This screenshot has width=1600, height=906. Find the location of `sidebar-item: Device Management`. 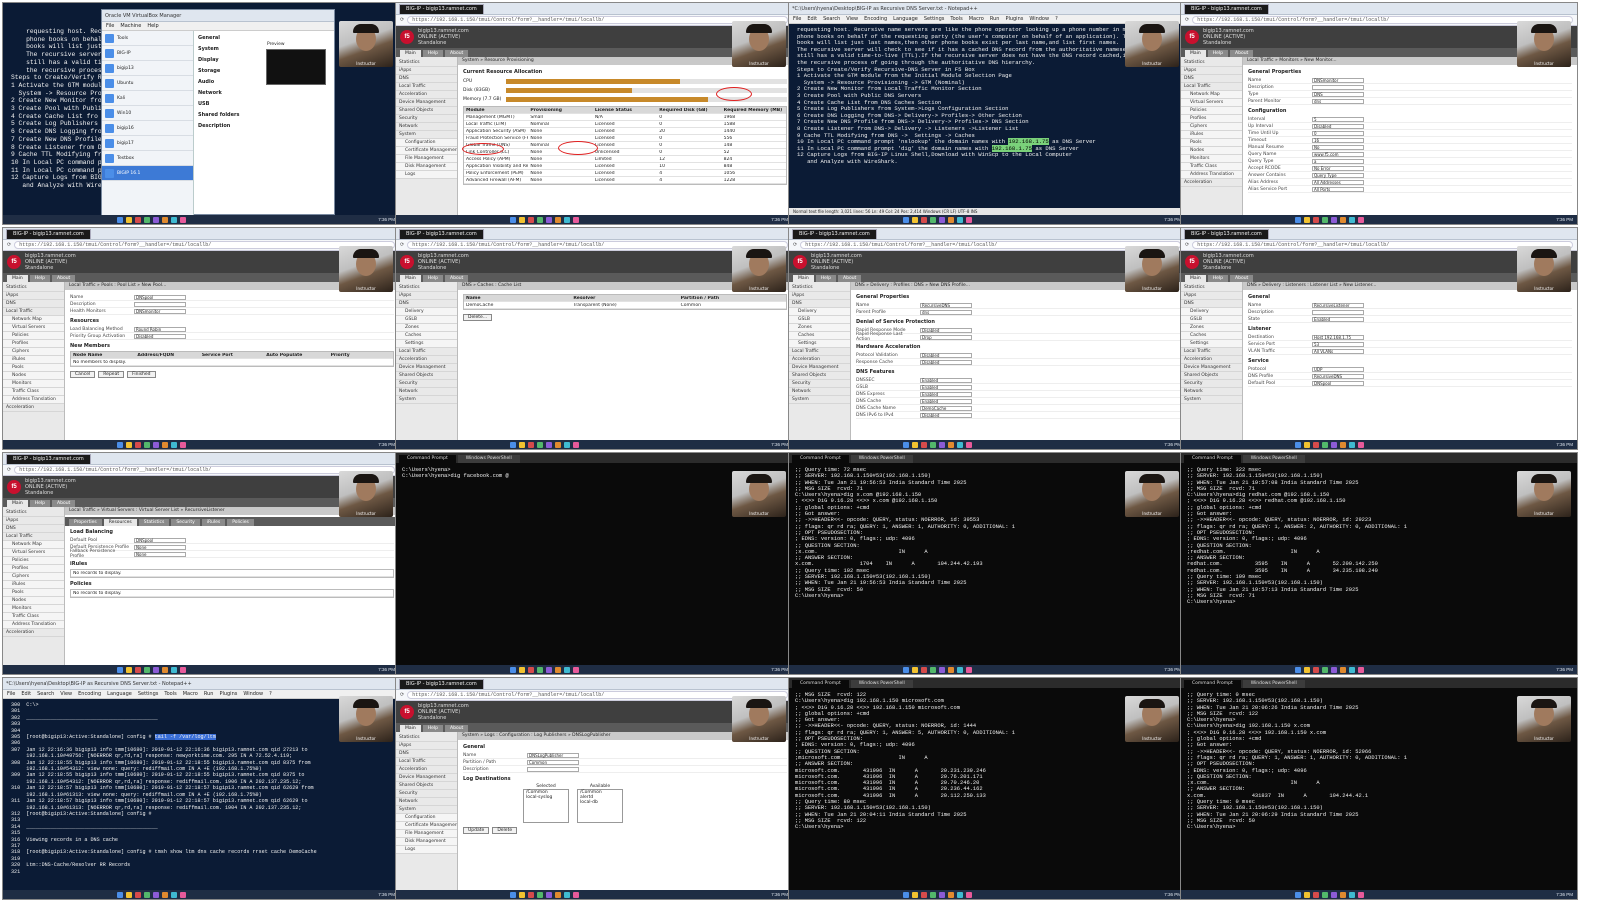

sidebar-item: Device Management is located at coordinates (426, 368).